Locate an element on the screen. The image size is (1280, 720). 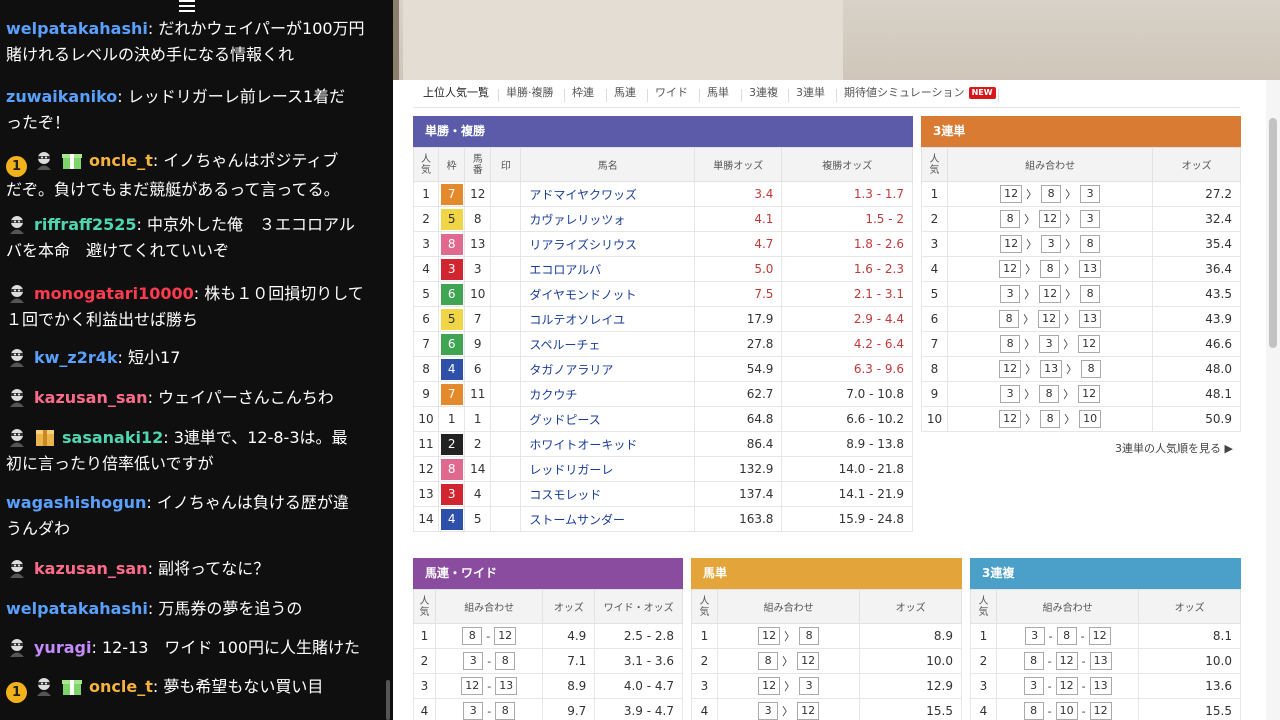
table-row: 11 2 2 ホワイトオーキッド 86.4 8.9 - 13.8 is located at coordinates (662, 444).